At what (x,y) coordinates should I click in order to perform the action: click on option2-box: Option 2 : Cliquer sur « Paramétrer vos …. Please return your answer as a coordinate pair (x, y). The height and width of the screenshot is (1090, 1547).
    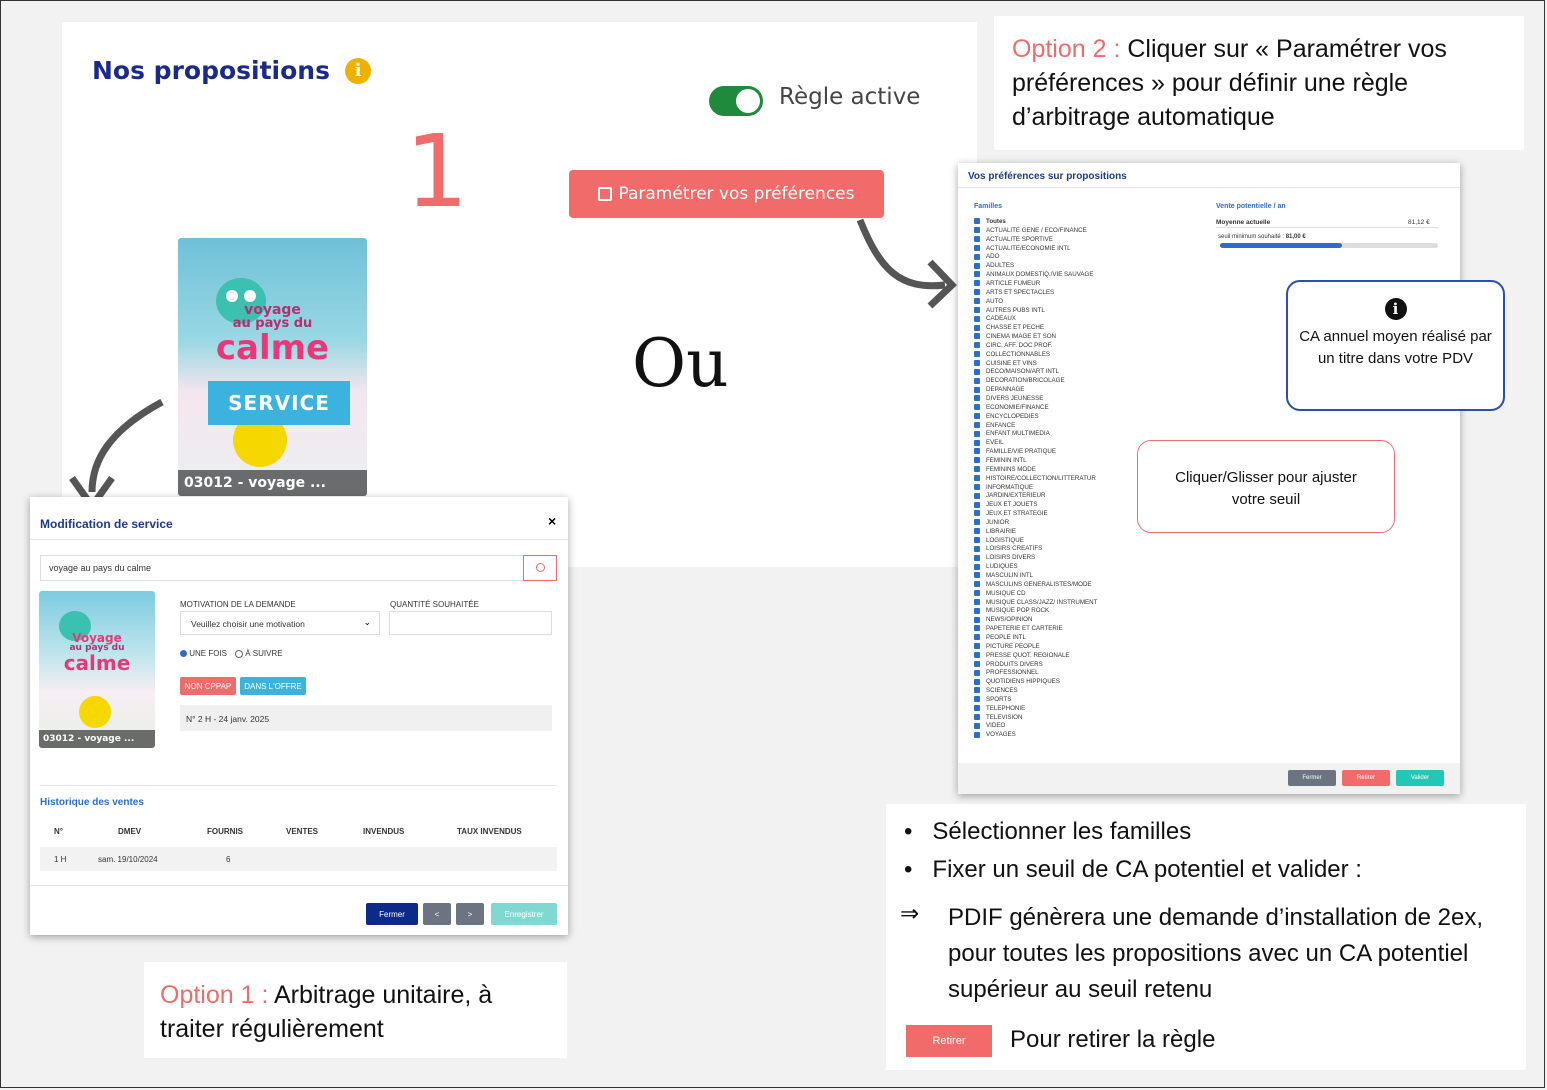
    Looking at the image, I should click on (1259, 83).